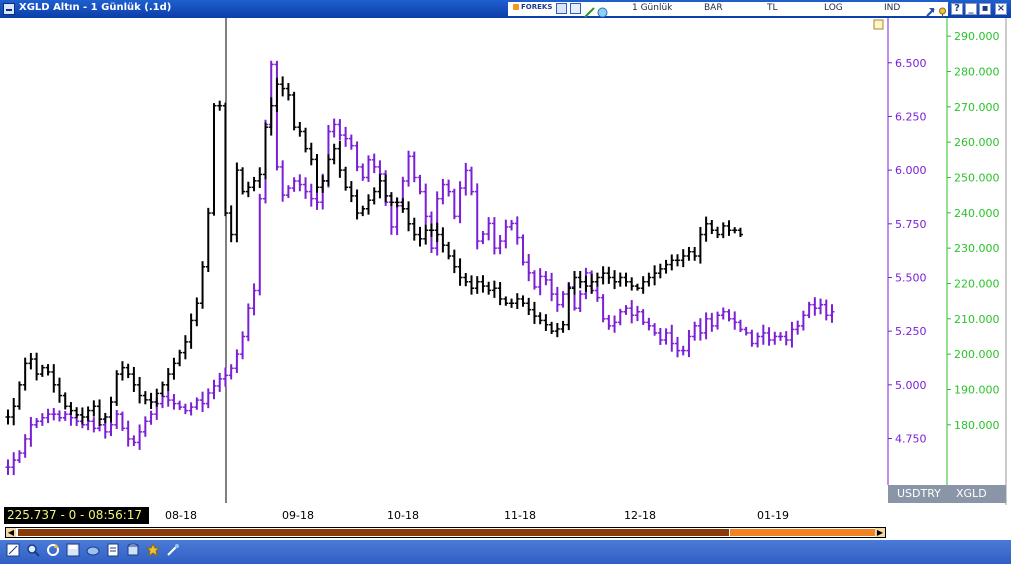 This screenshot has width=1011, height=564. Describe the element at coordinates (971, 493) in the screenshot. I see `legend-xgld: XGLD` at that location.